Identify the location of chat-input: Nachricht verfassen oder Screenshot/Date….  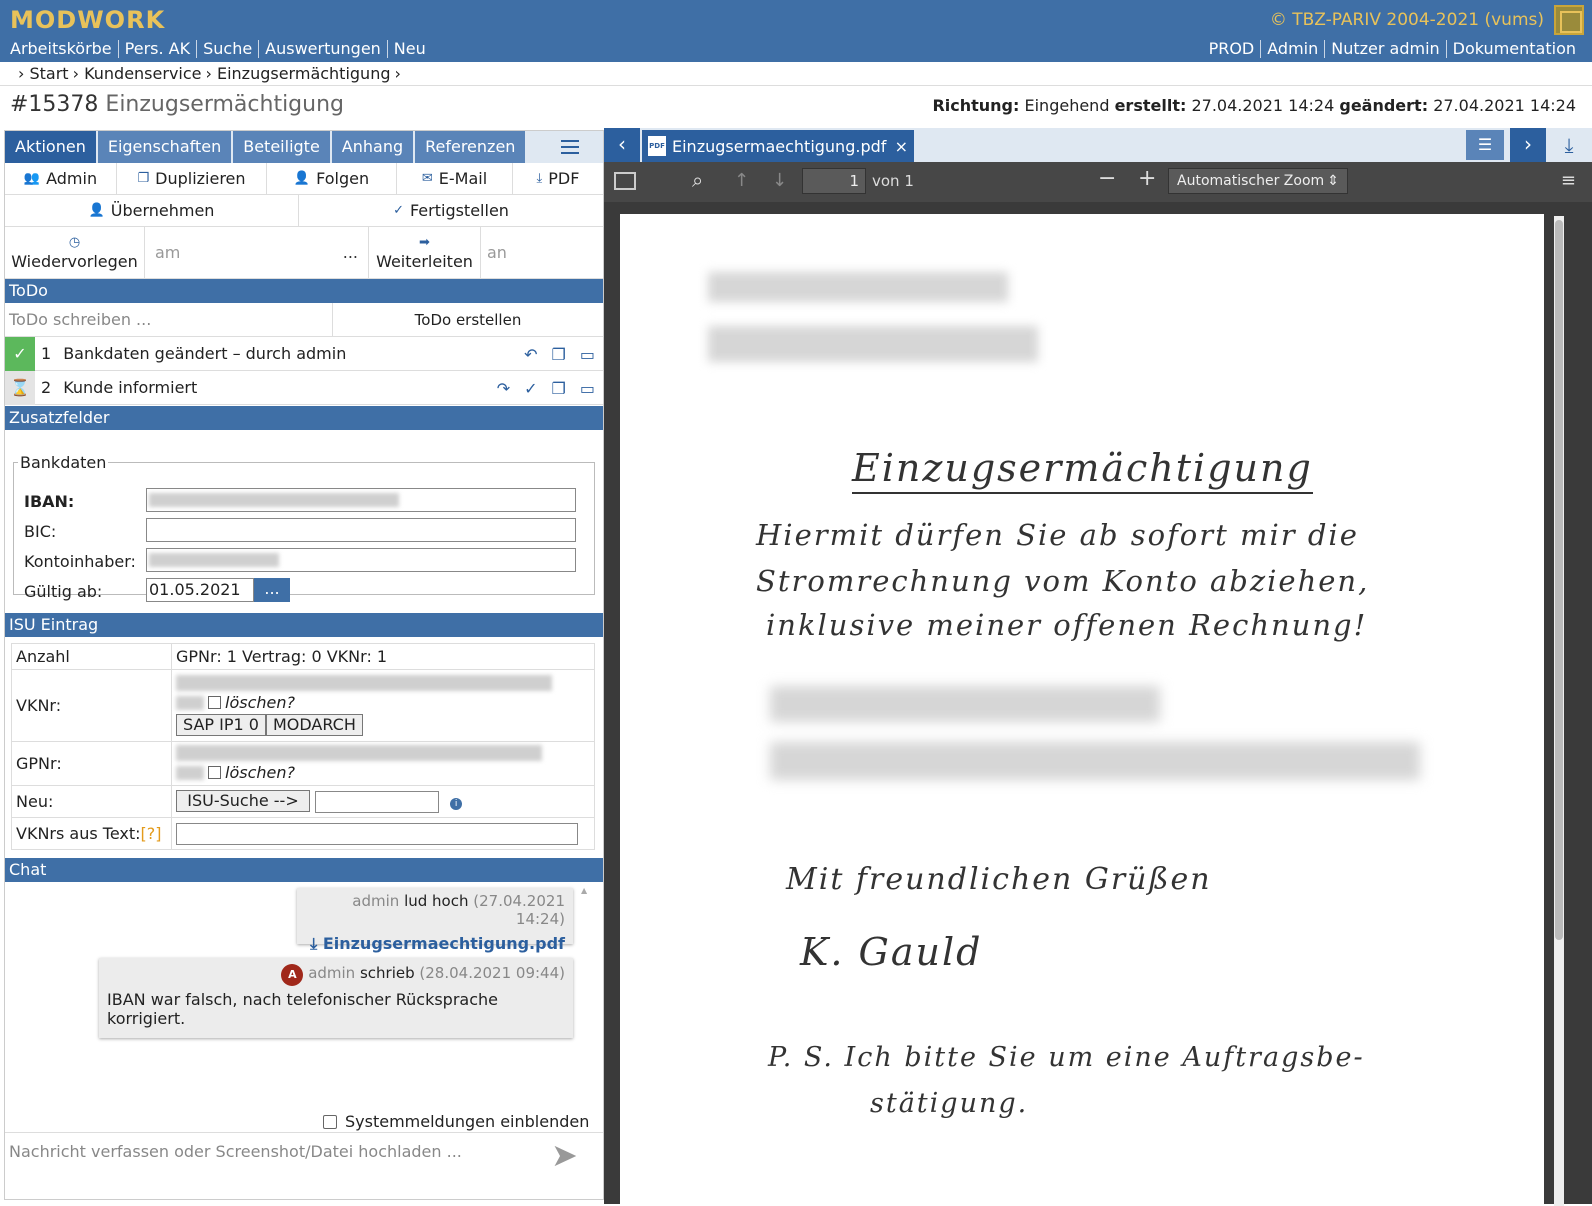
(274, 1151).